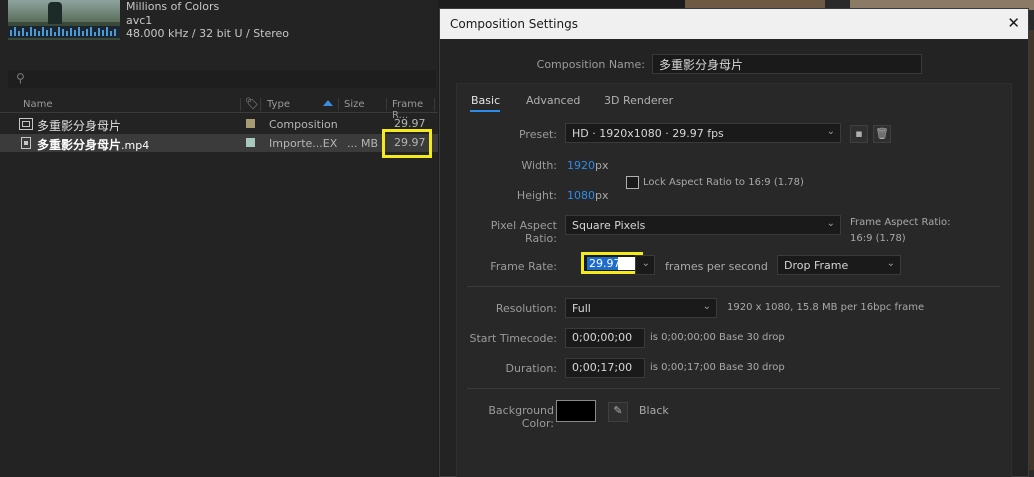 The width and height of the screenshot is (1034, 477). I want to click on start-timecode-info: is 0;00;00;00 Base 30, so click(705, 337).